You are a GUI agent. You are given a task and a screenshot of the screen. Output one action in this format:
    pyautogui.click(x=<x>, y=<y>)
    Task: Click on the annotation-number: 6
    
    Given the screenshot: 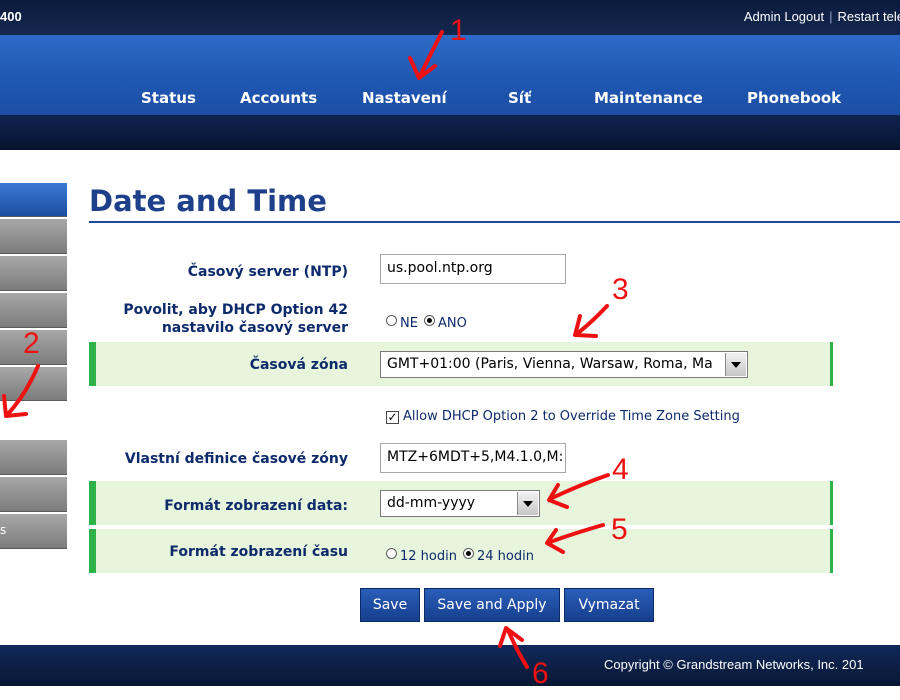 What is the action you would take?
    pyautogui.click(x=540, y=673)
    